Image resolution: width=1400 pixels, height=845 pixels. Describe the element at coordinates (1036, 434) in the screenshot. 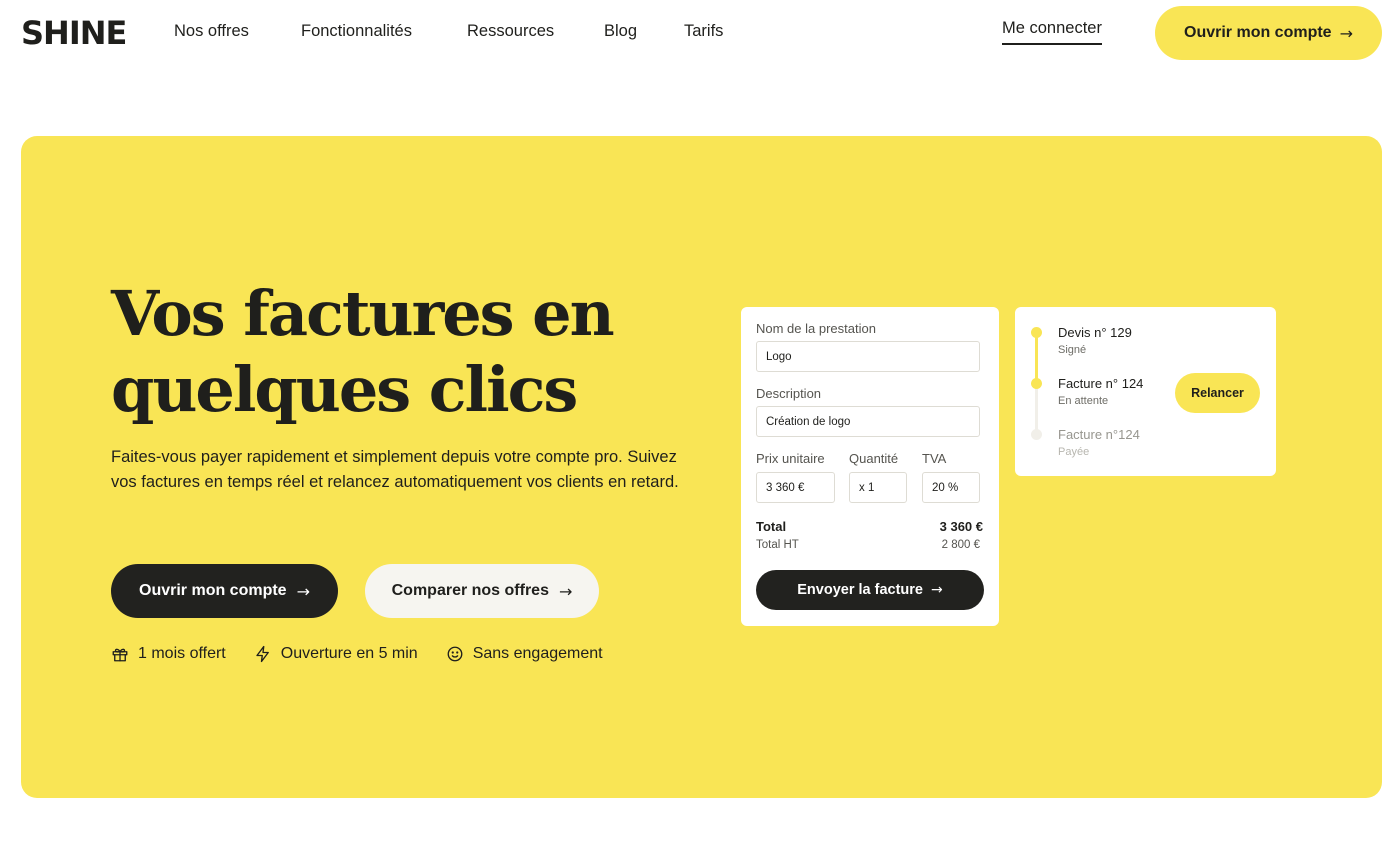

I see `timeline-dot-paid` at that location.